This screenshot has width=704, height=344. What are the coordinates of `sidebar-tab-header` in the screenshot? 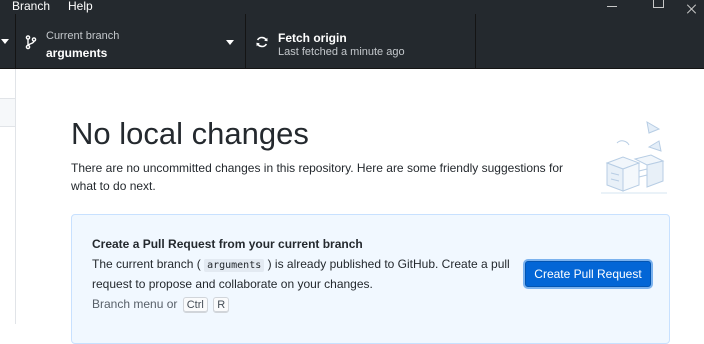 It's located at (7, 112).